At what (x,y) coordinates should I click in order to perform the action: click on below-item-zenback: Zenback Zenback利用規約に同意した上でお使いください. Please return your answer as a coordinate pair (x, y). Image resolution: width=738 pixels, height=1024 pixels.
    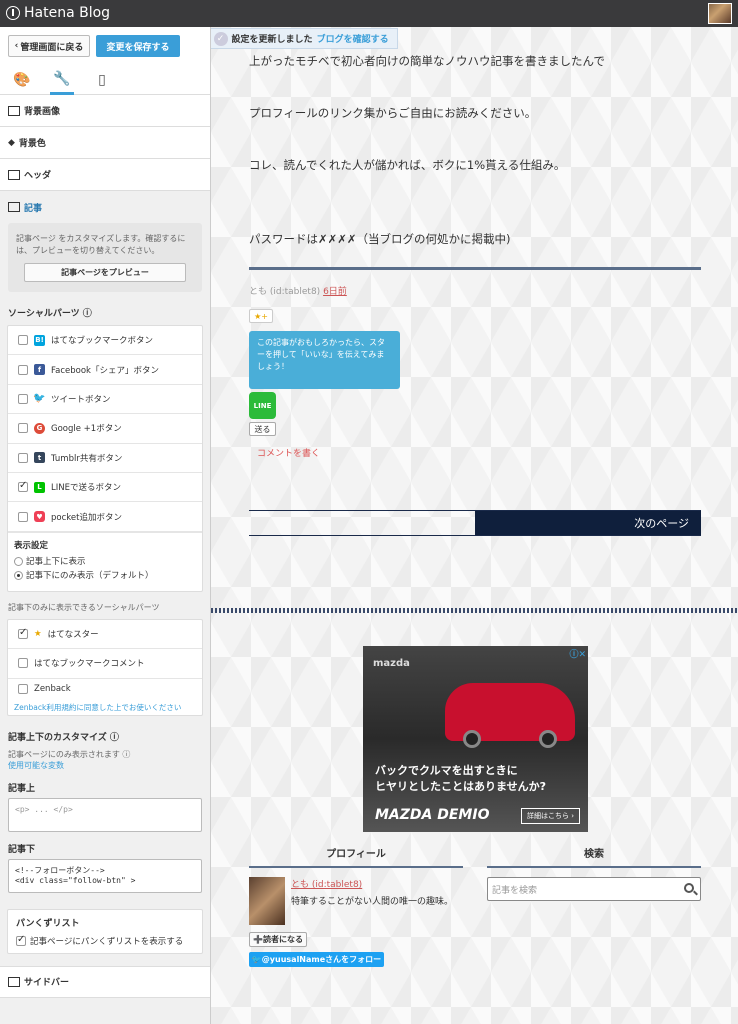
    Looking at the image, I should click on (105, 697).